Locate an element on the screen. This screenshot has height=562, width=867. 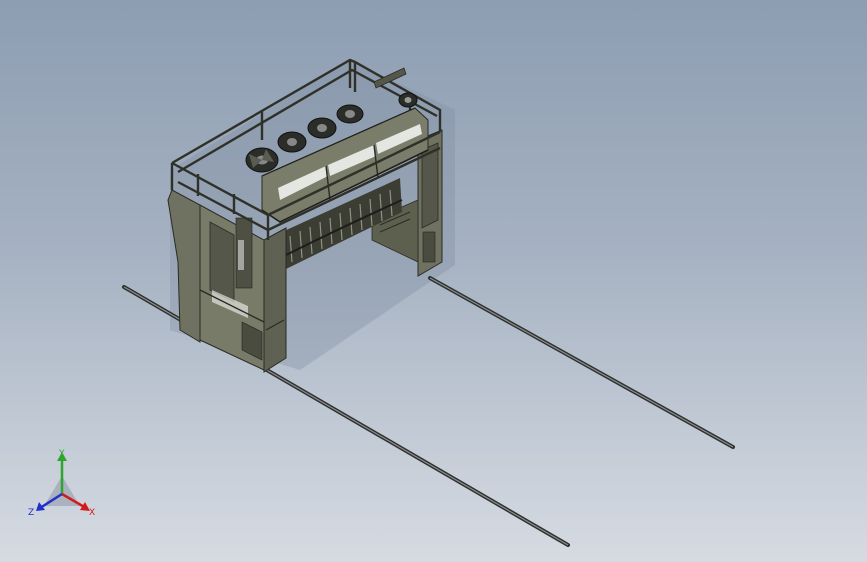
coordinate-triad: Y X Z is located at coordinates (61, 483).